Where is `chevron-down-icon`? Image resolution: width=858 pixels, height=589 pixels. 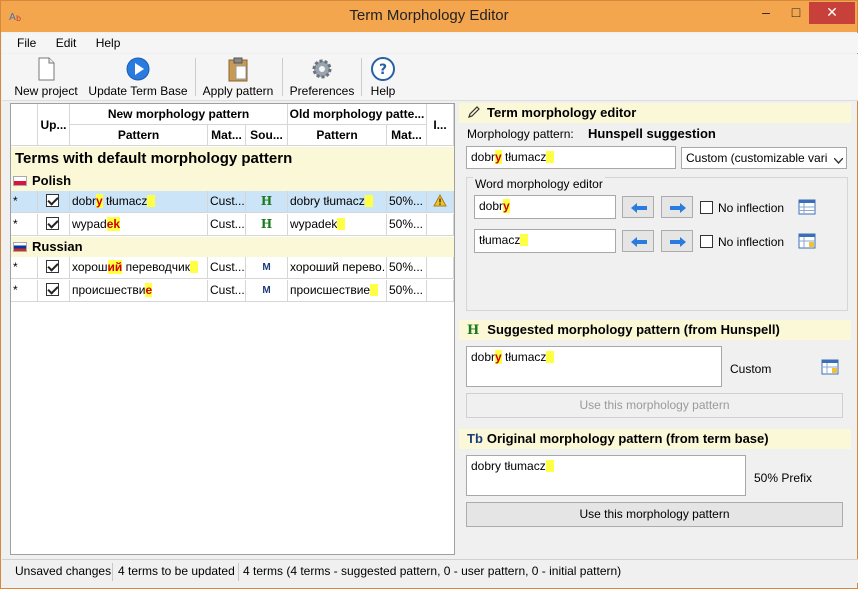 chevron-down-icon is located at coordinates (838, 160).